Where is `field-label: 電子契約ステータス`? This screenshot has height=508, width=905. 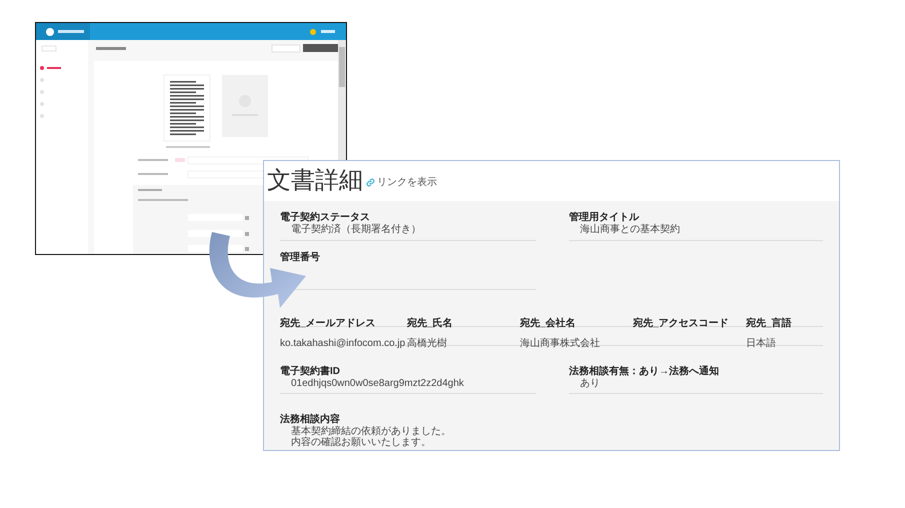 field-label: 電子契約ステータス is located at coordinates (325, 218).